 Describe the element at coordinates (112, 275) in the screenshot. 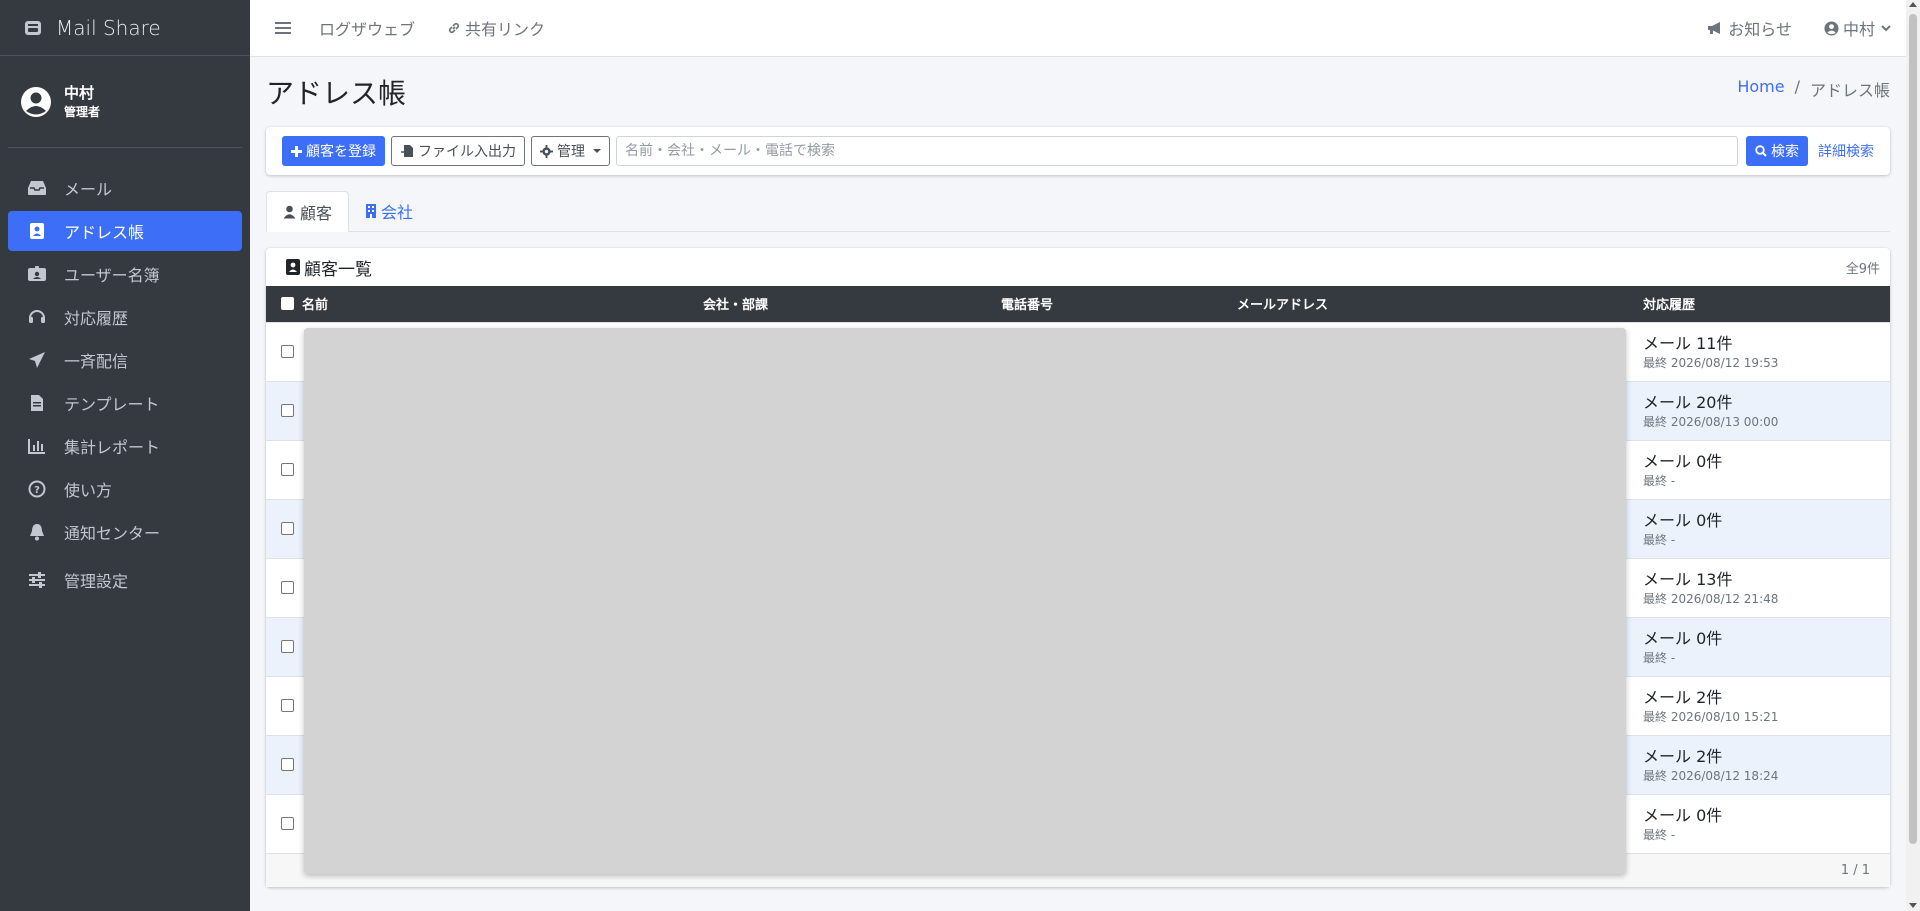

I see `sidebar-item-label: ユーザー名簿` at that location.